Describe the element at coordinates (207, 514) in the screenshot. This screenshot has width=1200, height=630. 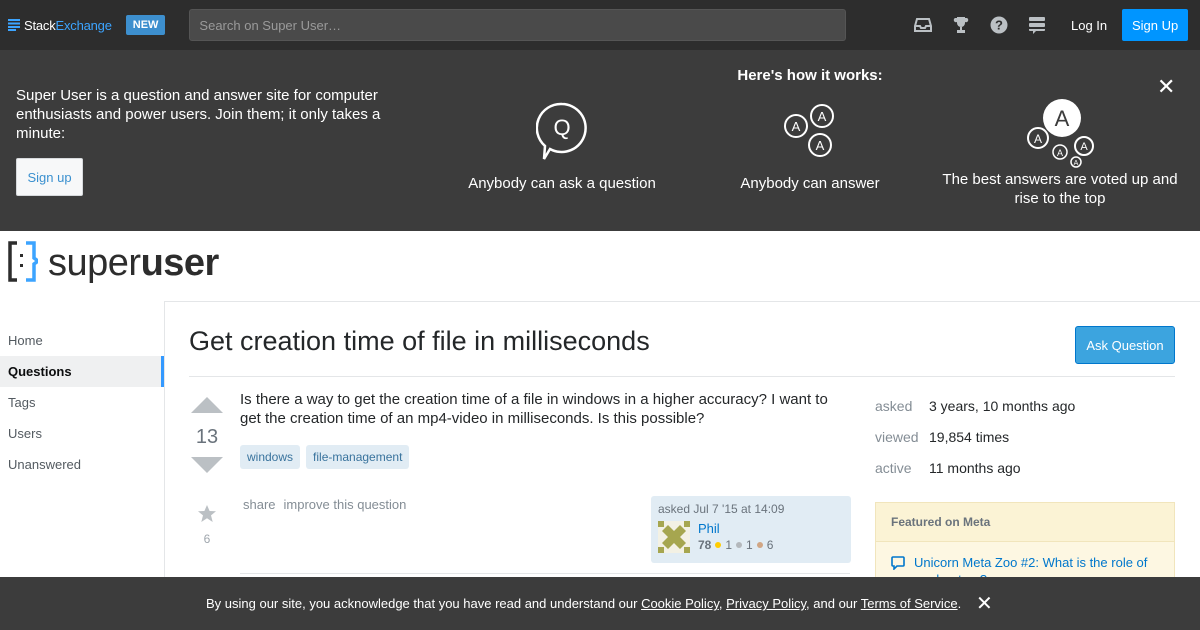
I see `favorite-star-icon` at that location.